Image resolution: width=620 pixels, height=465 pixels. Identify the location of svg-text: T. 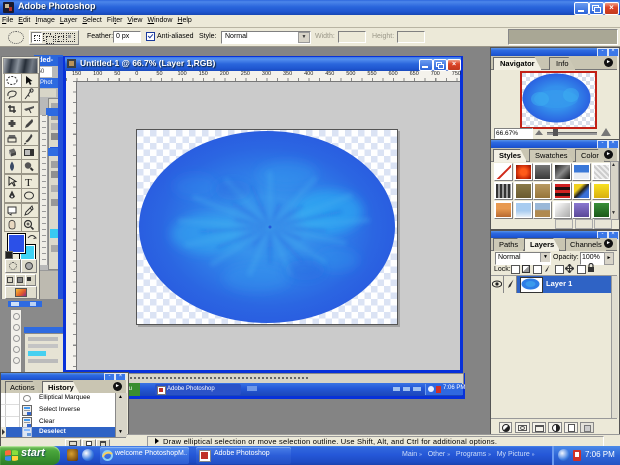
(28, 182).